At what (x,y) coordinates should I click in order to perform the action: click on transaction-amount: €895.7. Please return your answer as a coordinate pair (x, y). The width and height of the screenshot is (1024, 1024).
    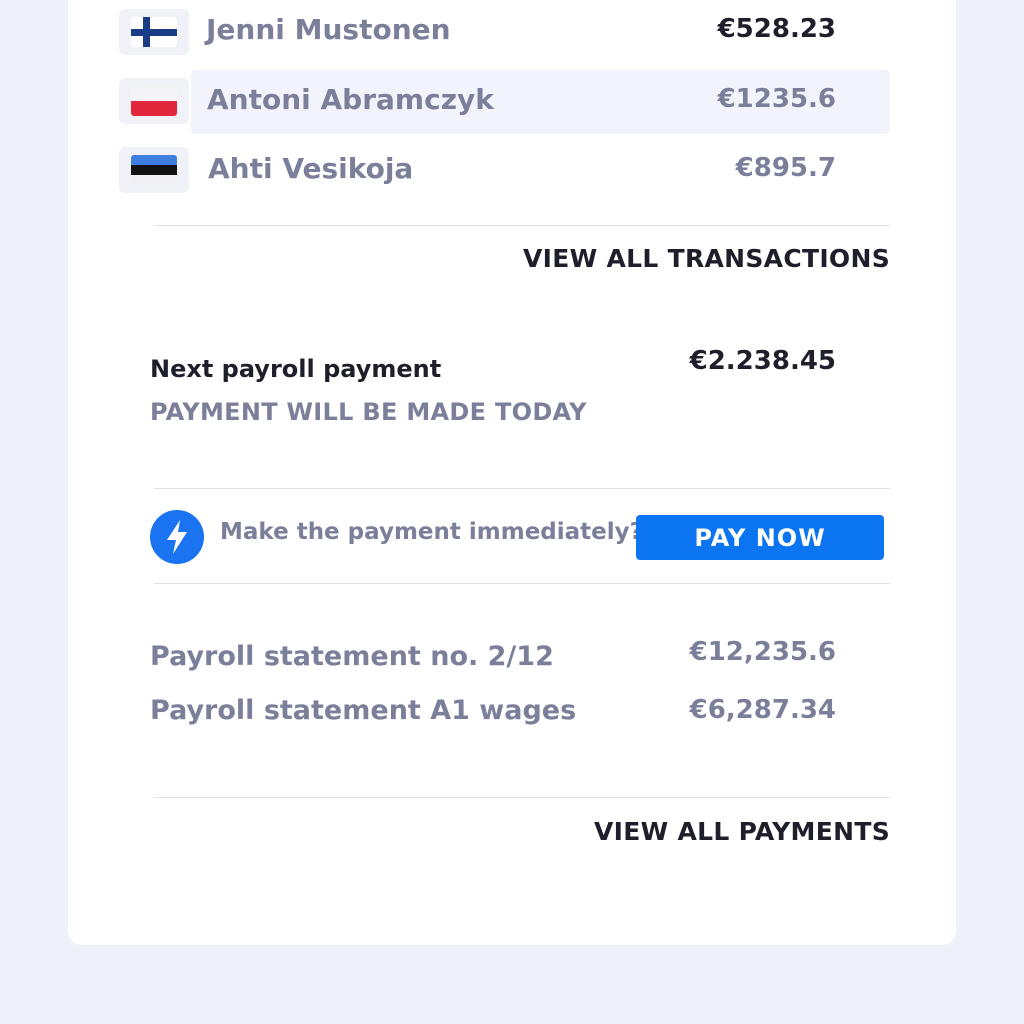
    Looking at the image, I should click on (785, 168).